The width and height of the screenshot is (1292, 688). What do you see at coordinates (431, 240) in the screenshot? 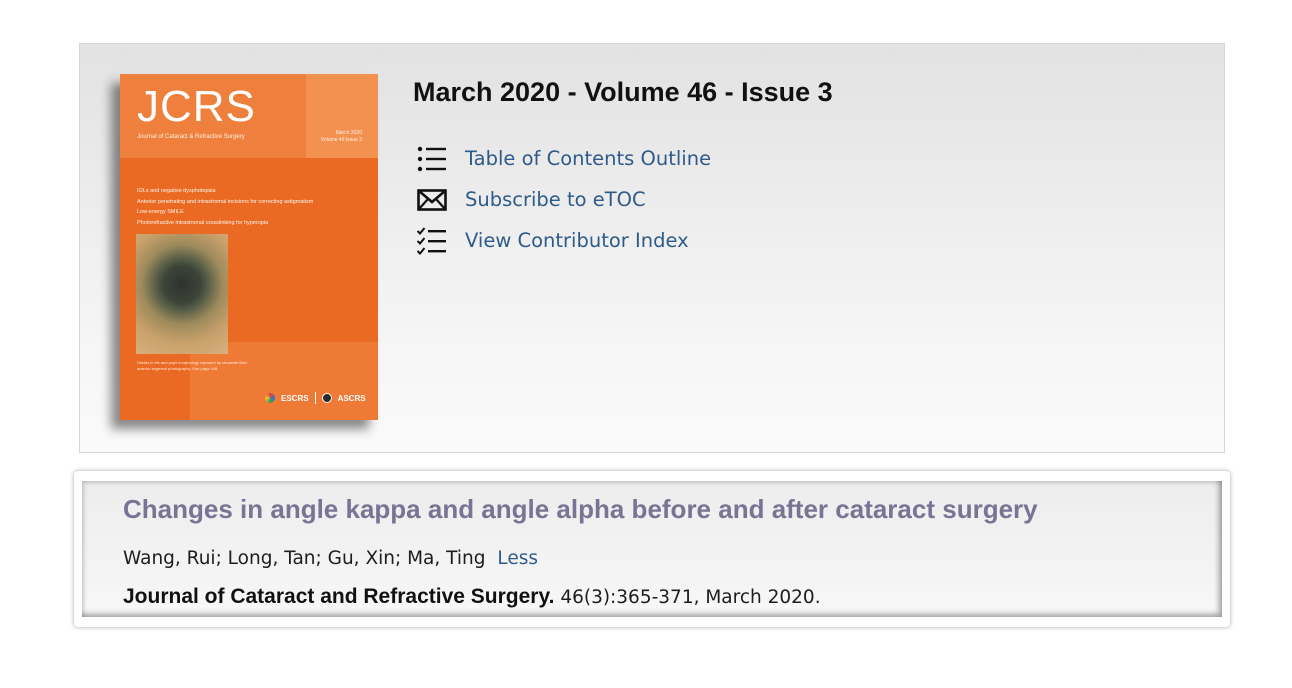
I see `checklist-icon` at bounding box center [431, 240].